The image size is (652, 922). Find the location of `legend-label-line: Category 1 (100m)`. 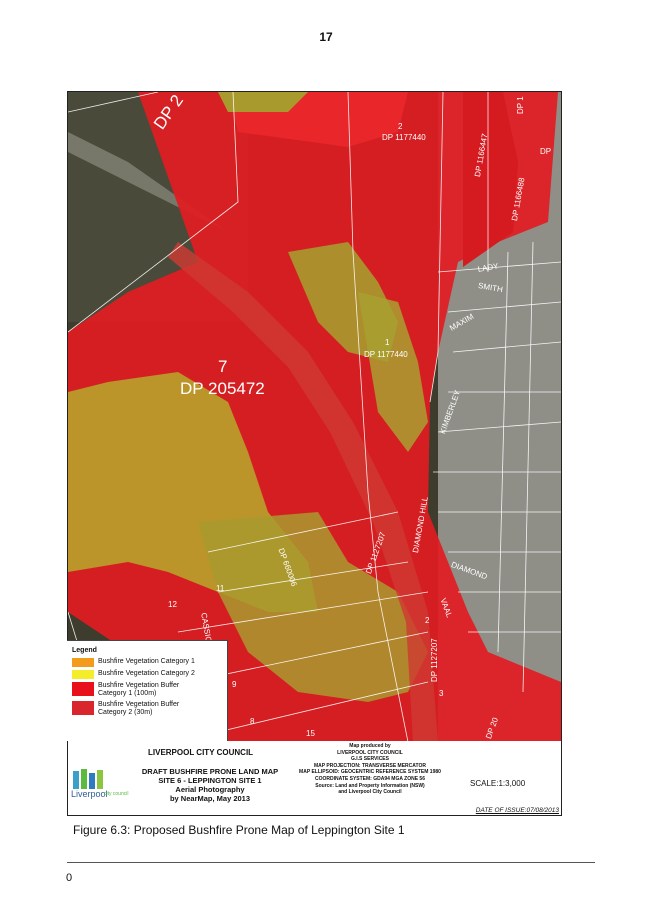

legend-label-line: Category 1 (100m) is located at coordinates (127, 693).